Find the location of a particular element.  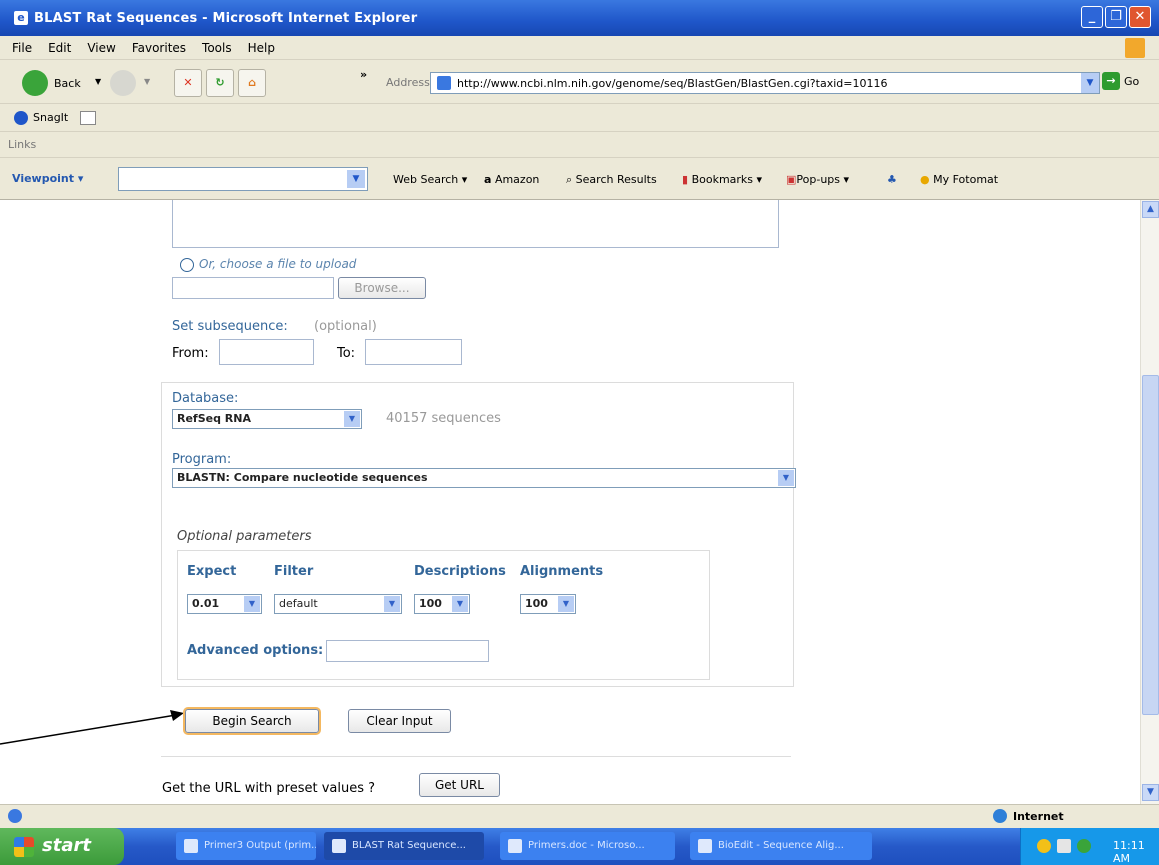

go-arrow-icon: → is located at coordinates (1111, 81).